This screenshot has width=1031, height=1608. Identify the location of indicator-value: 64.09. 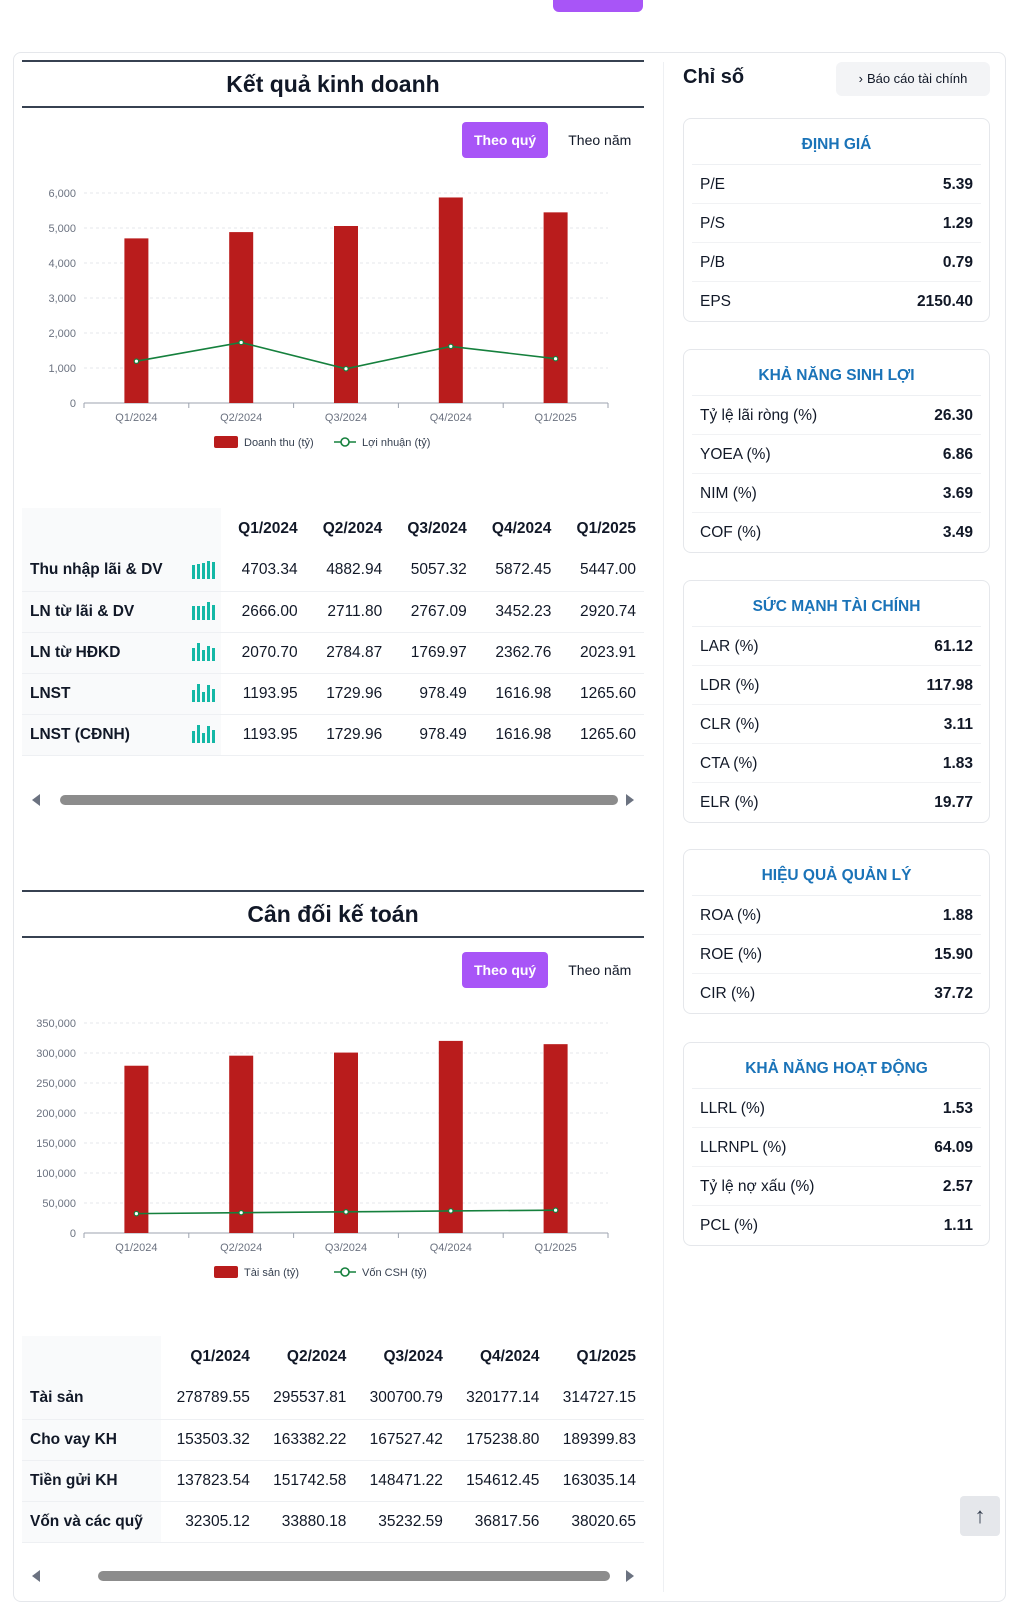
(953, 1147).